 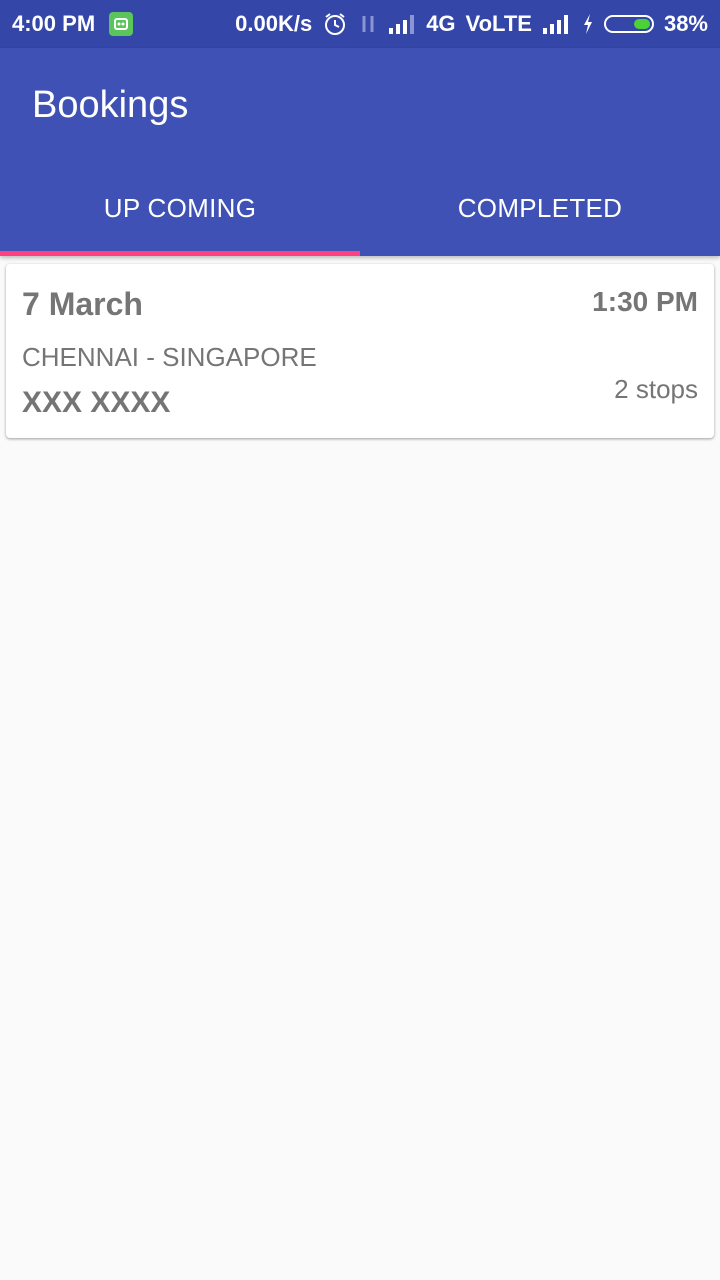 I want to click on tab-completed-label: COMPLETED, so click(x=540, y=207).